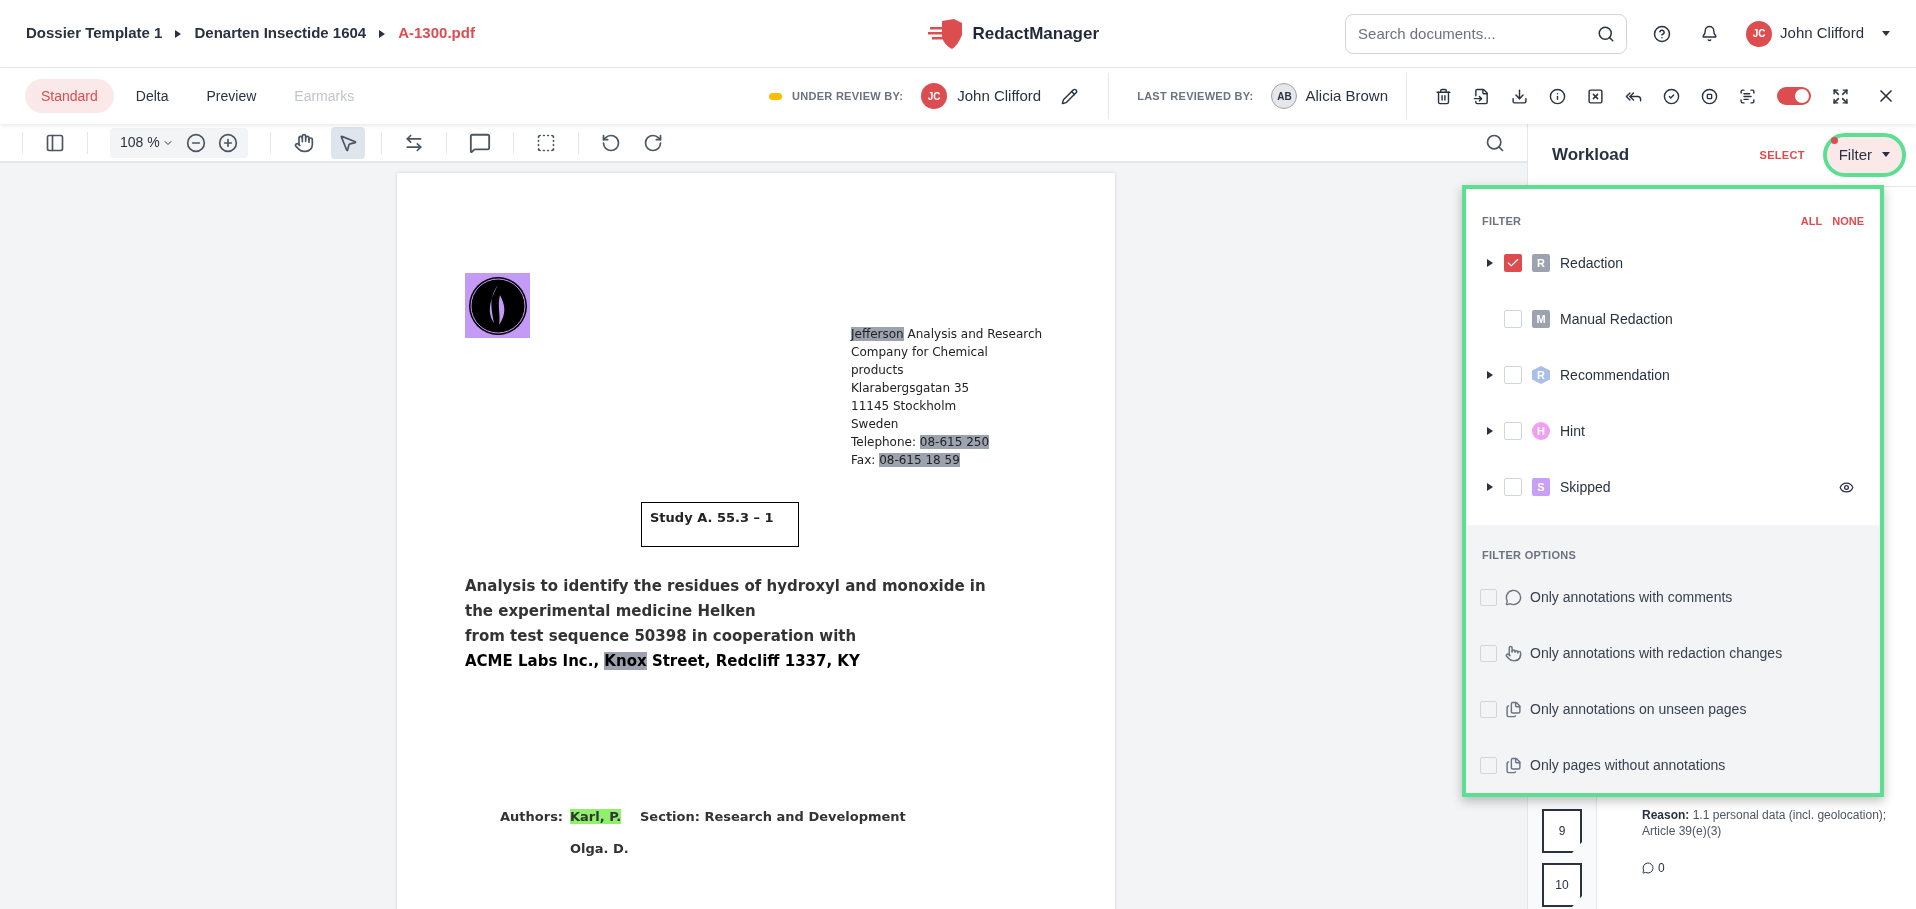  Describe the element at coordinates (1502, 221) in the screenshot. I see `filter-heading: FILTER` at that location.